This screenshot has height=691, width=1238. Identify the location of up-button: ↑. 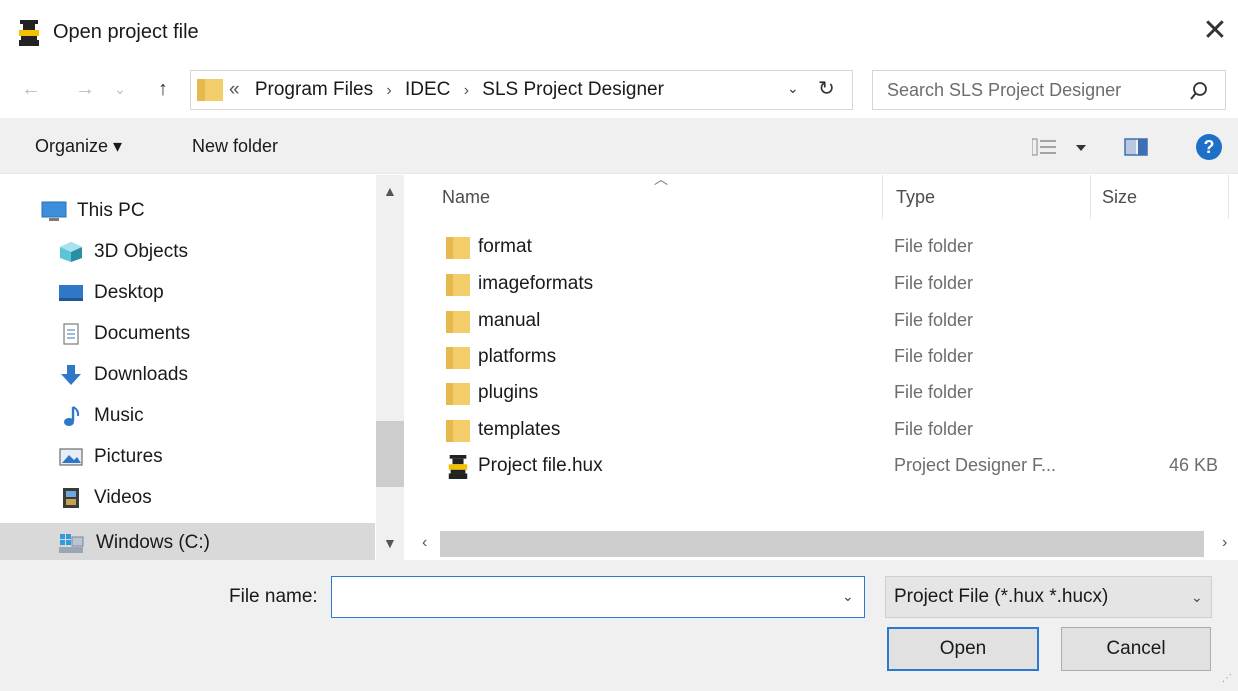
(163, 89).